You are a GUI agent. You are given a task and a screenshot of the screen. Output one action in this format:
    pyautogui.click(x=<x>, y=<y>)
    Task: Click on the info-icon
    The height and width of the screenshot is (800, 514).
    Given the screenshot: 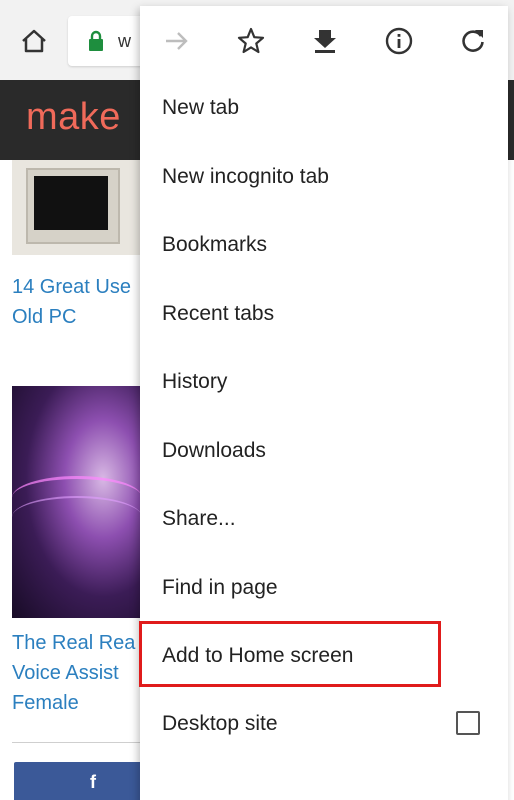 What is the action you would take?
    pyautogui.click(x=399, y=41)
    